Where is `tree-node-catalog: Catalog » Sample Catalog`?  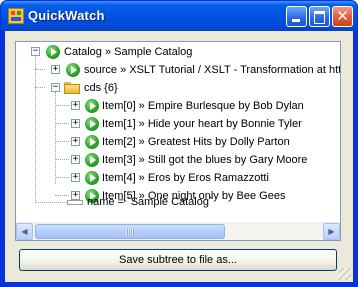
tree-node-catalog: Catalog » Sample Catalog is located at coordinates (128, 52).